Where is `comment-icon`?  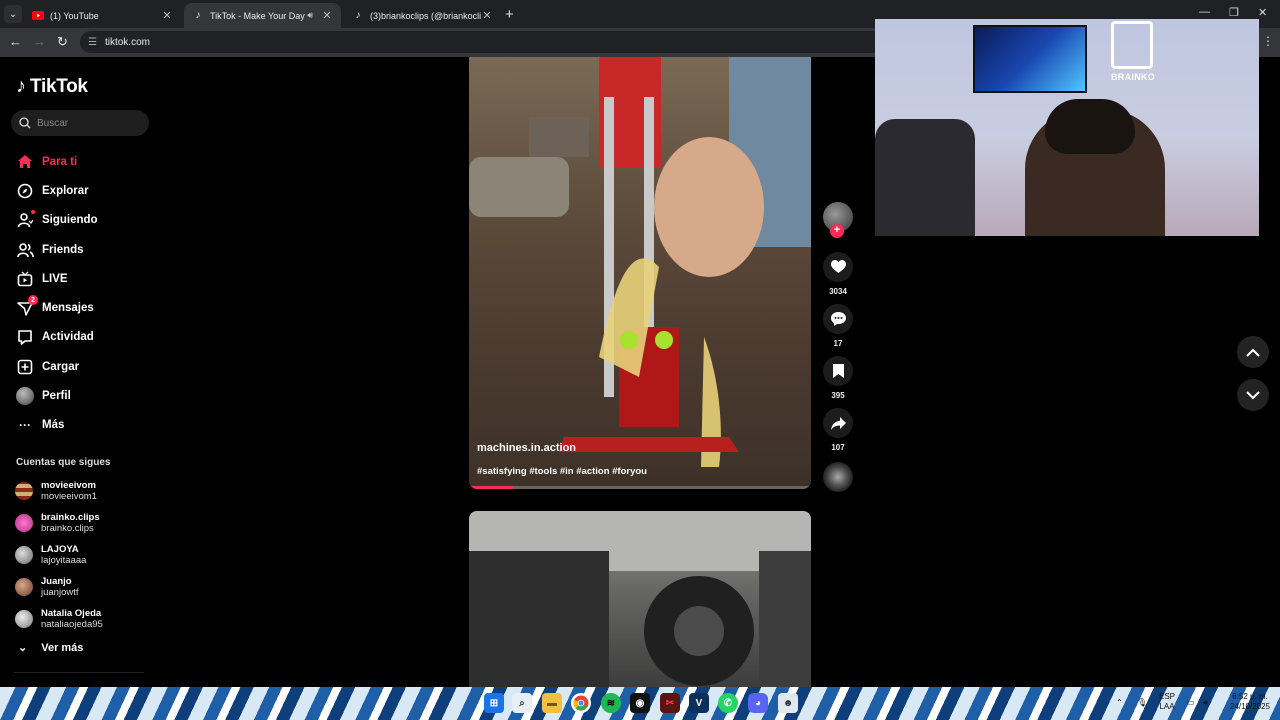 comment-icon is located at coordinates (838, 319).